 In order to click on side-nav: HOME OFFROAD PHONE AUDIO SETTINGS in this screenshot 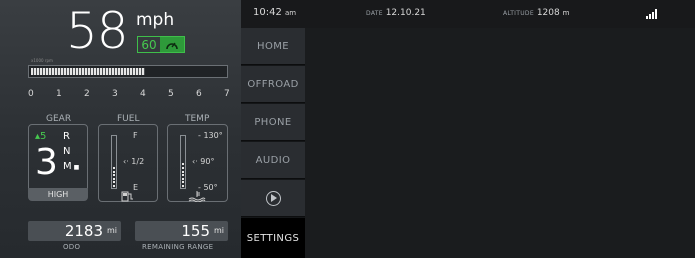, I will do `click(273, 129)`.